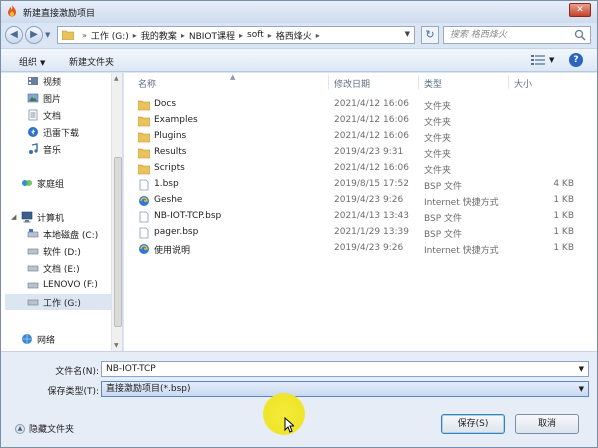 The height and width of the screenshot is (448, 598). Describe the element at coordinates (33, 81) in the screenshot. I see `video-library-icon` at that location.